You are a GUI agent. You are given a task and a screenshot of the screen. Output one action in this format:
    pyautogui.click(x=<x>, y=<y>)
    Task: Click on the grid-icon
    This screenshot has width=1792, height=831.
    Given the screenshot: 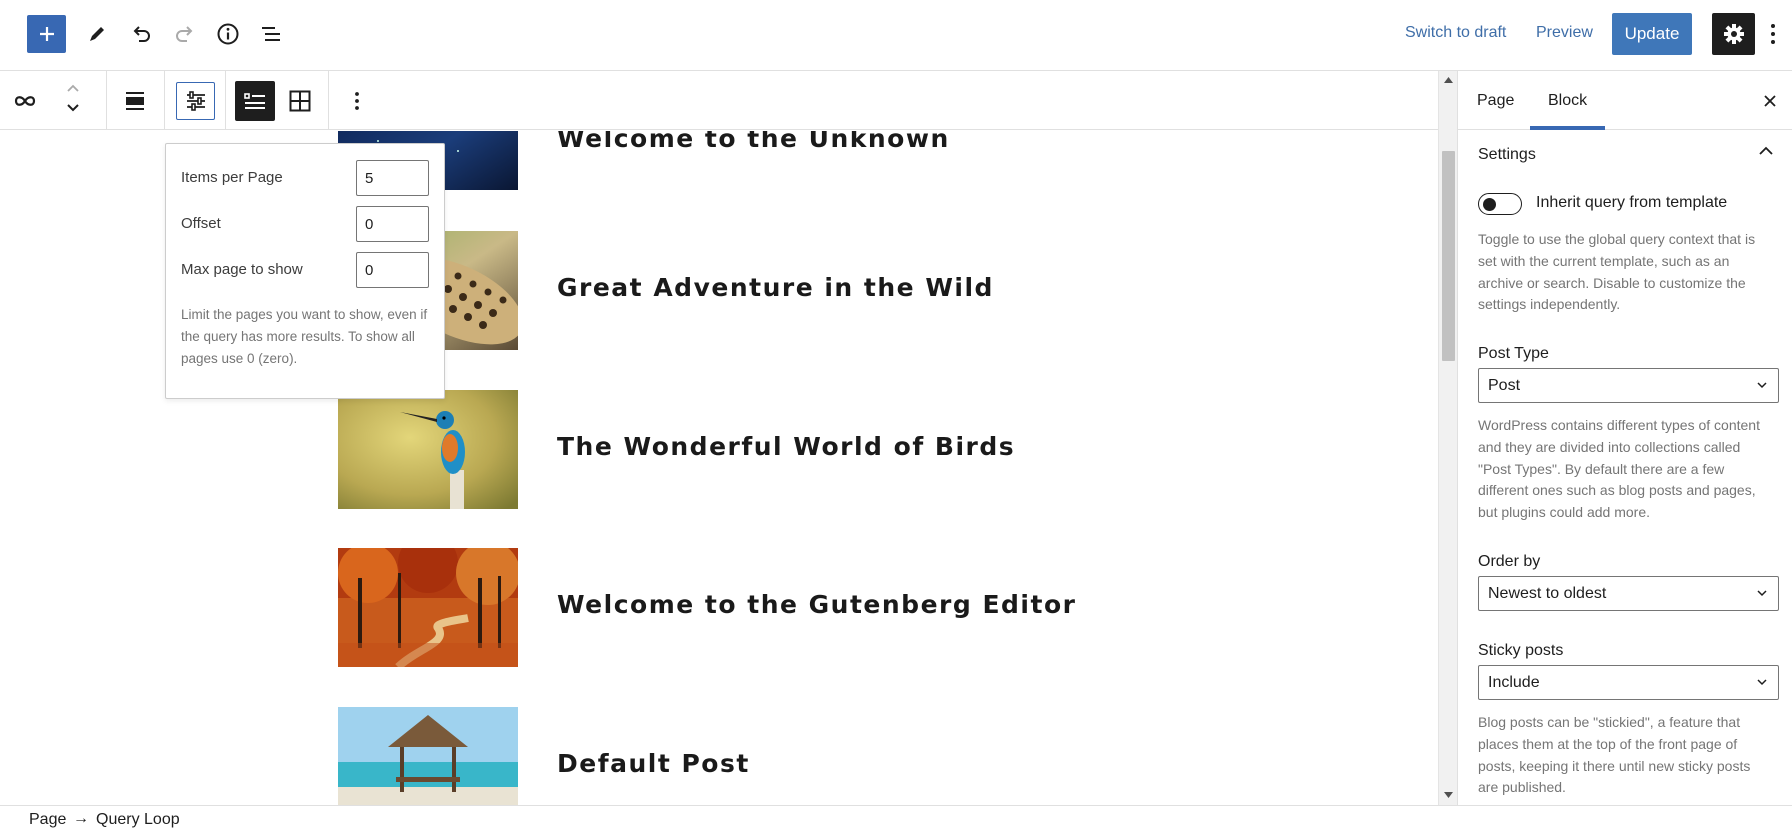 What is the action you would take?
    pyautogui.click(x=300, y=101)
    